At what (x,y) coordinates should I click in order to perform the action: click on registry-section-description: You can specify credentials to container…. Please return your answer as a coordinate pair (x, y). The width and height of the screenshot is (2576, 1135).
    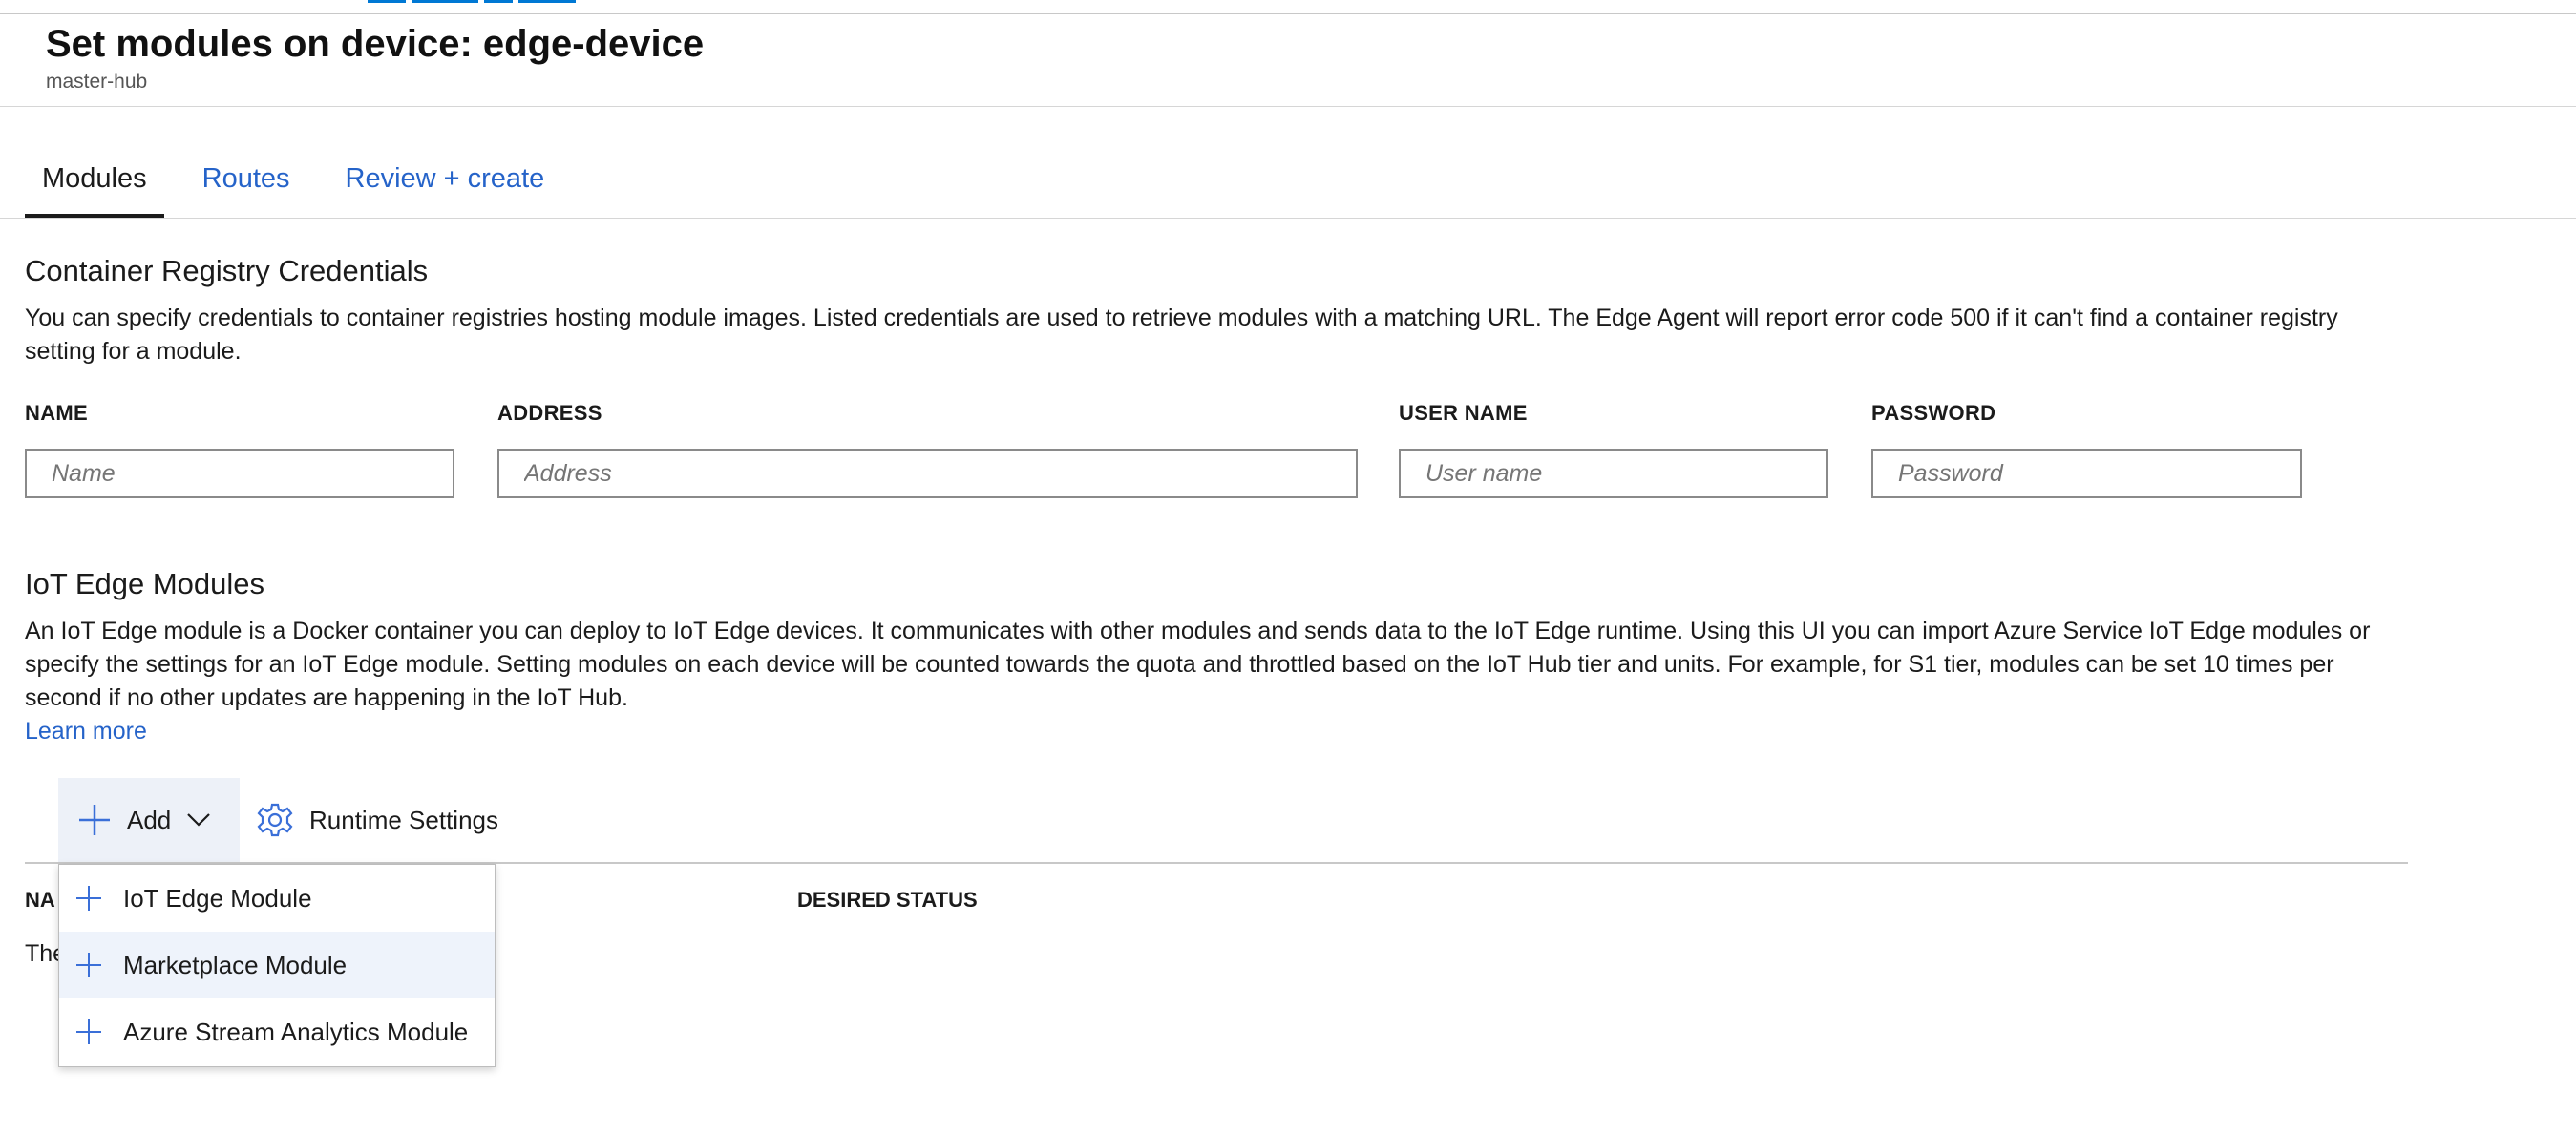
    Looking at the image, I should click on (1181, 335).